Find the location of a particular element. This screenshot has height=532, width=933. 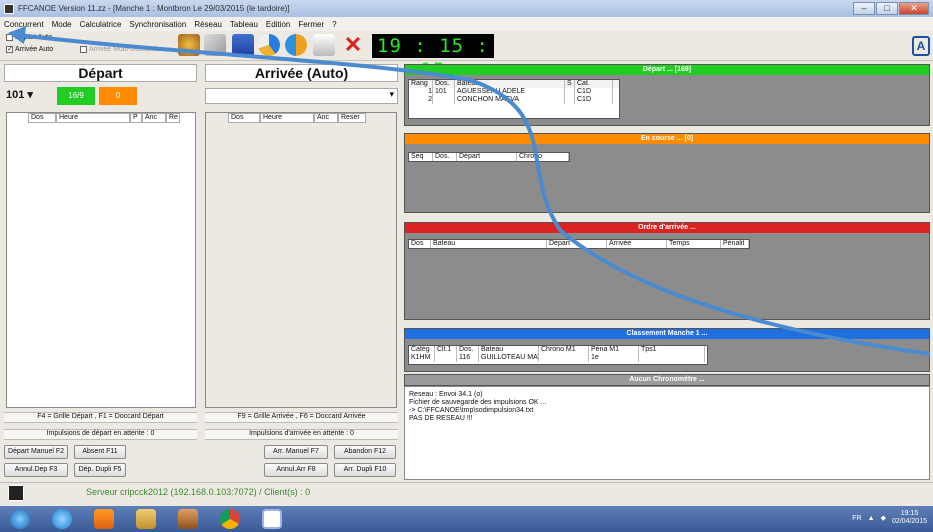

col-depart: Départ is located at coordinates (577, 244).